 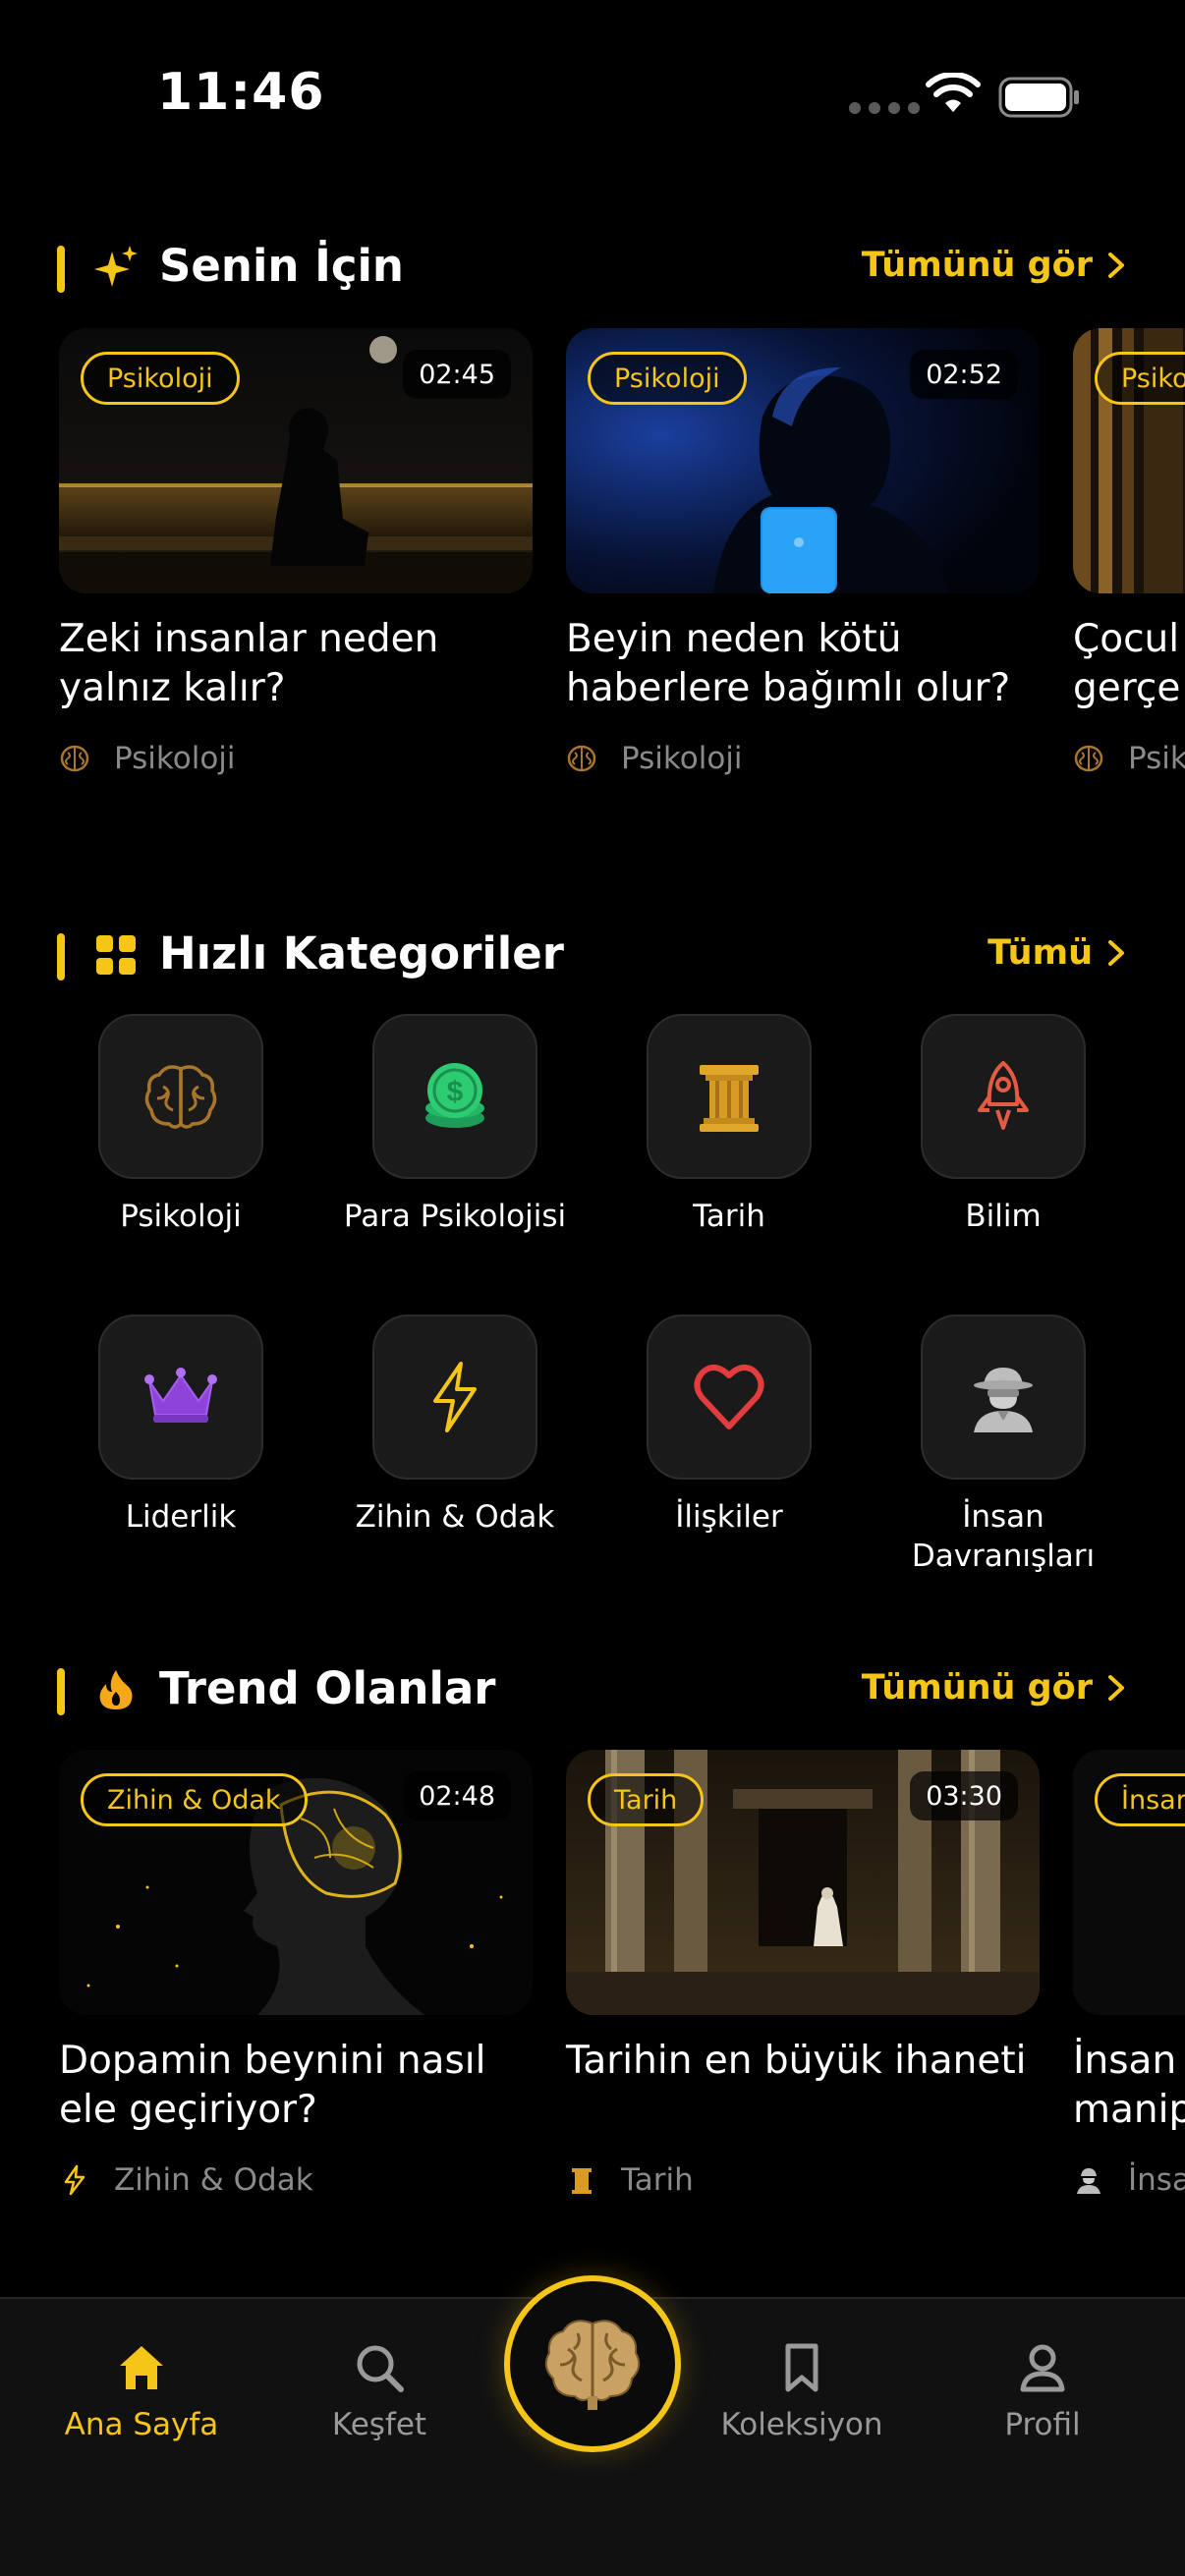 What do you see at coordinates (379, 2424) in the screenshot?
I see `nav-label: Keşfet` at bounding box center [379, 2424].